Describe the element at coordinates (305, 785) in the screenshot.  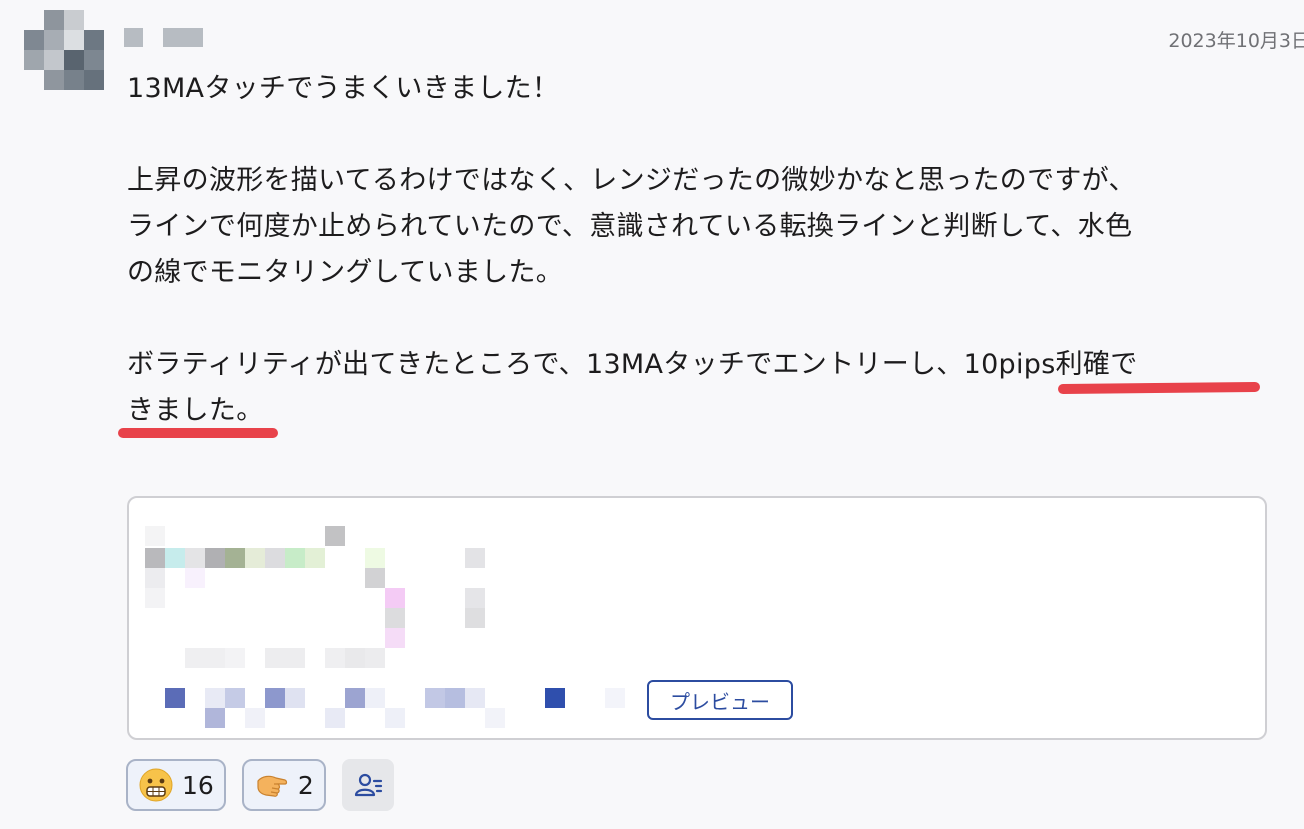
I see `reaction-count: 2` at that location.